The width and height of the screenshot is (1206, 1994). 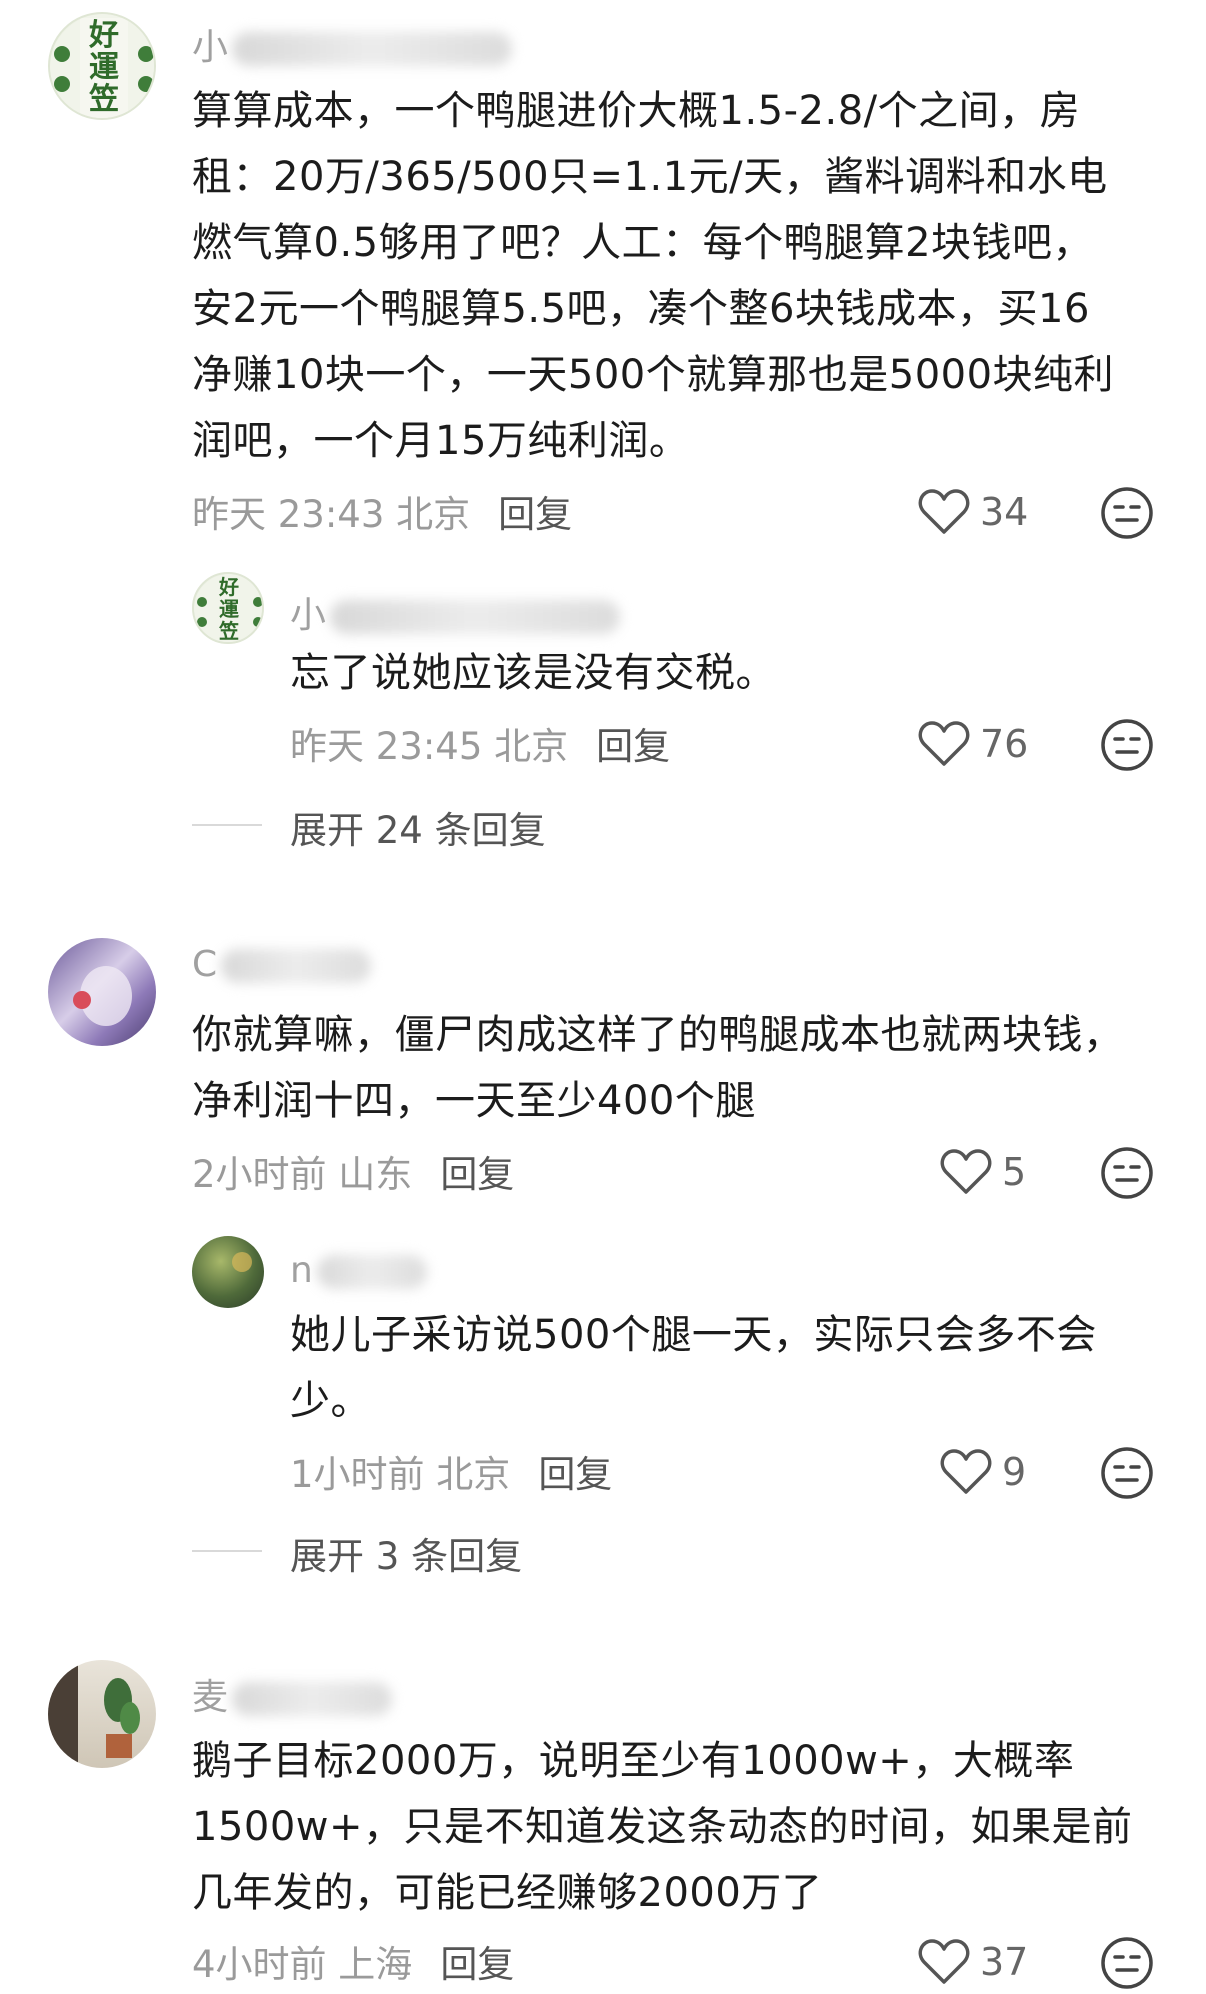 What do you see at coordinates (973, 512) in the screenshot?
I see `like-button: 34` at bounding box center [973, 512].